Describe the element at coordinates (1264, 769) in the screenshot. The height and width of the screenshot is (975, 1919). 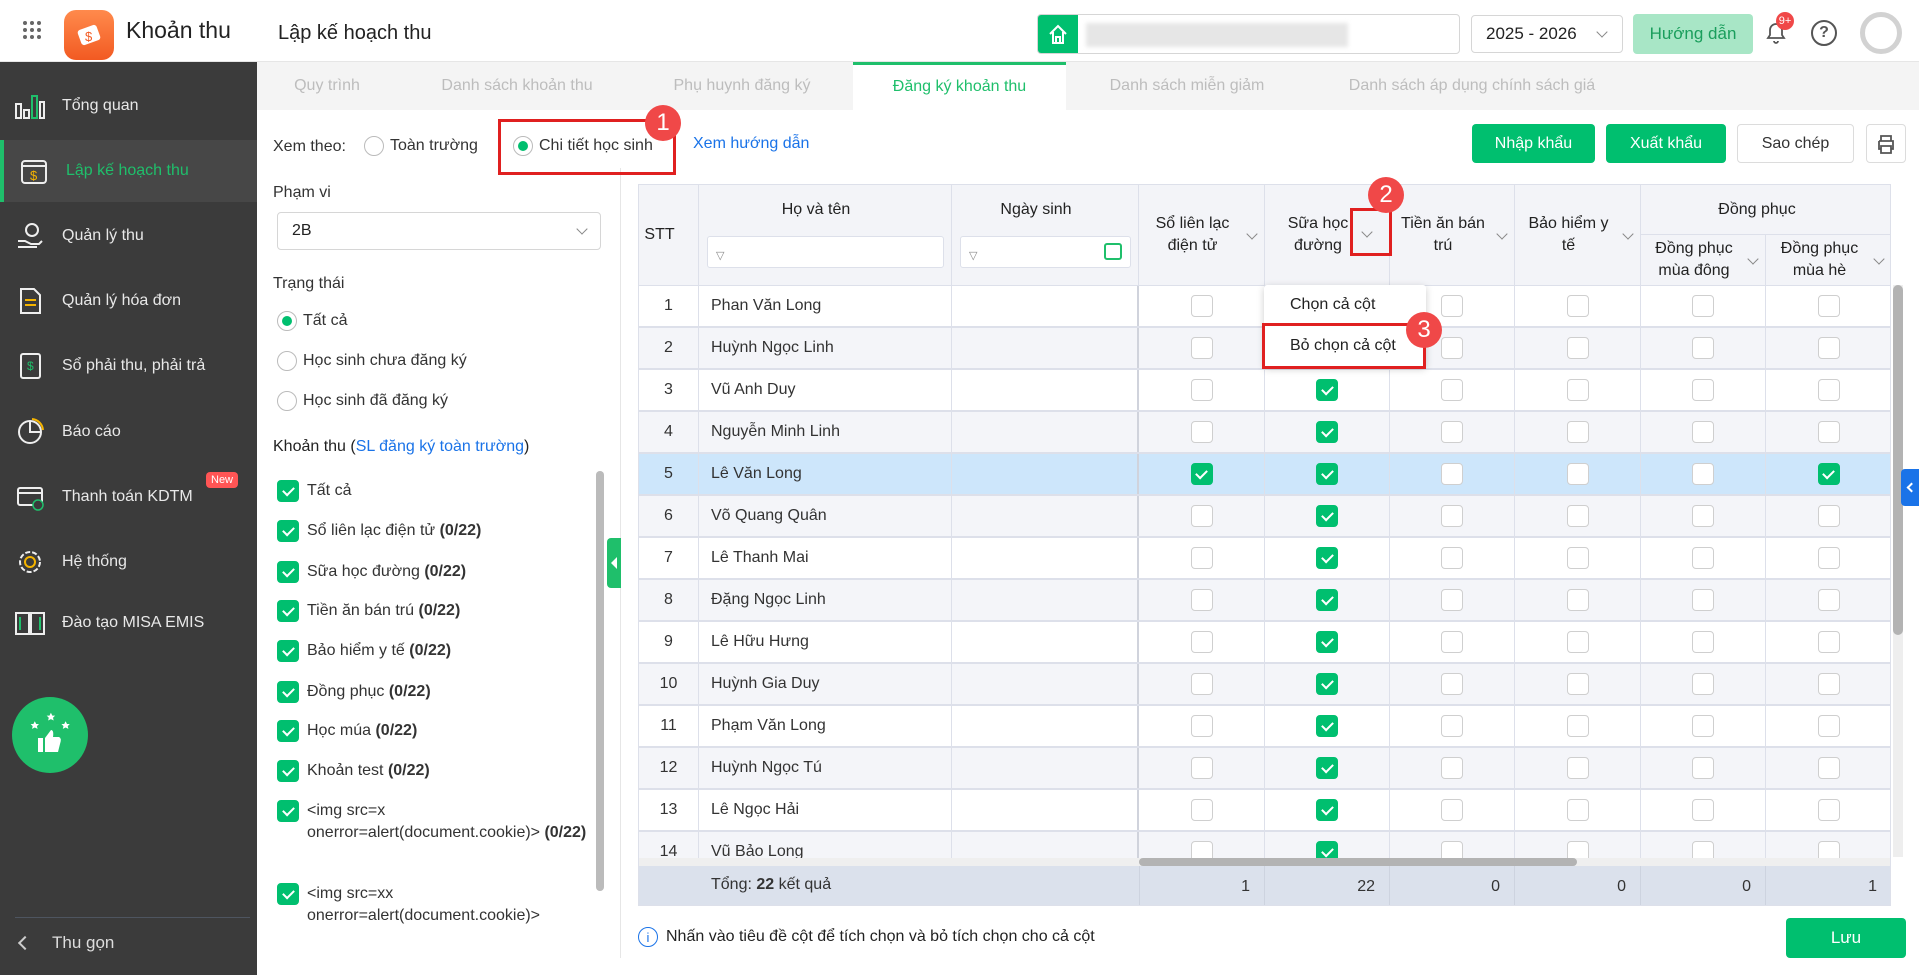
I see `table-row: 12 Huỳnh Ngọc Tú` at that location.